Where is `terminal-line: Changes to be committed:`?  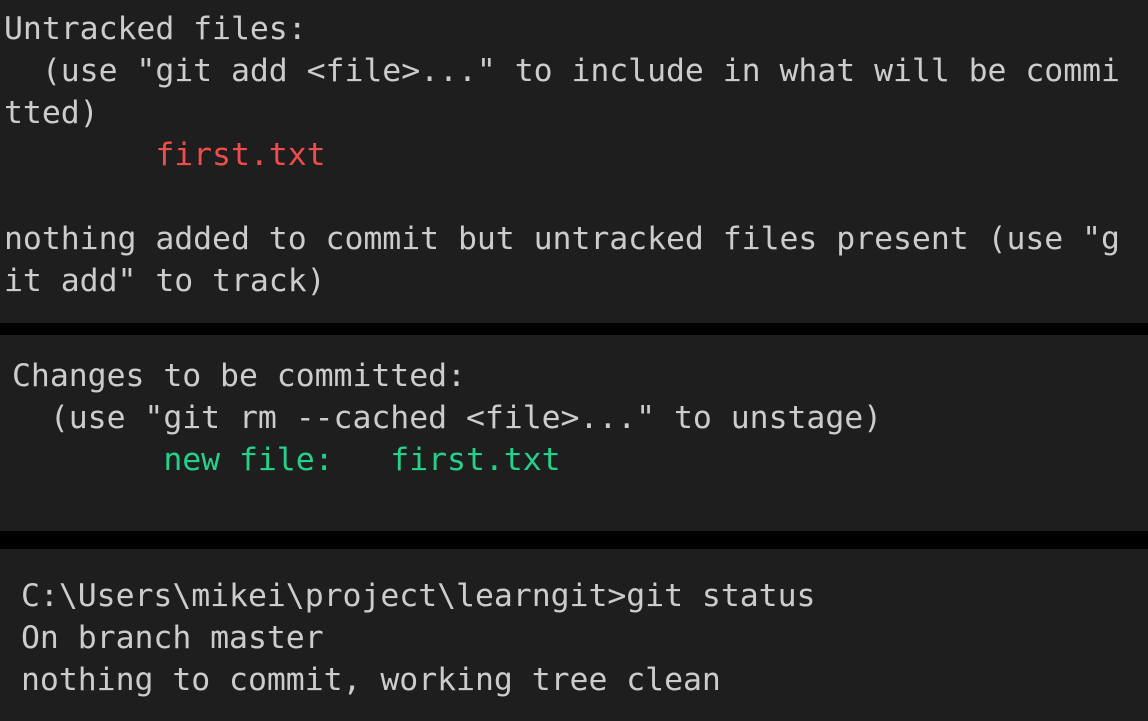
terminal-line: Changes to be committed: is located at coordinates (239, 376).